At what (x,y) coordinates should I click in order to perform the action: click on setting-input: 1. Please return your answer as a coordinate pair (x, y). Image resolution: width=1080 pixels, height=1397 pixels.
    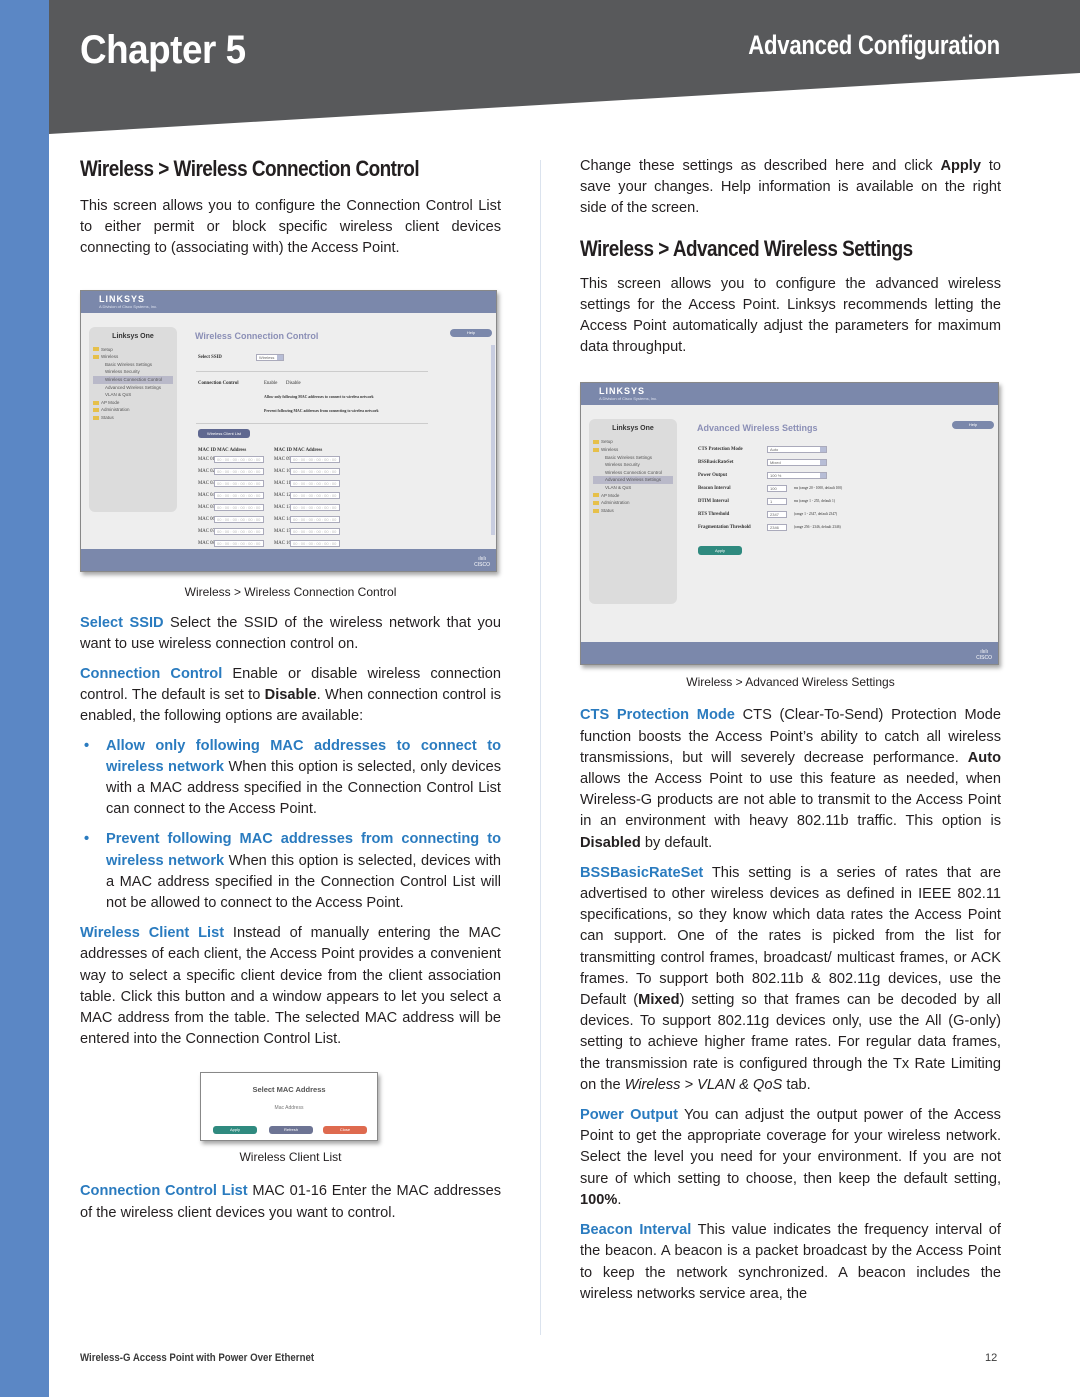
    Looking at the image, I should click on (777, 502).